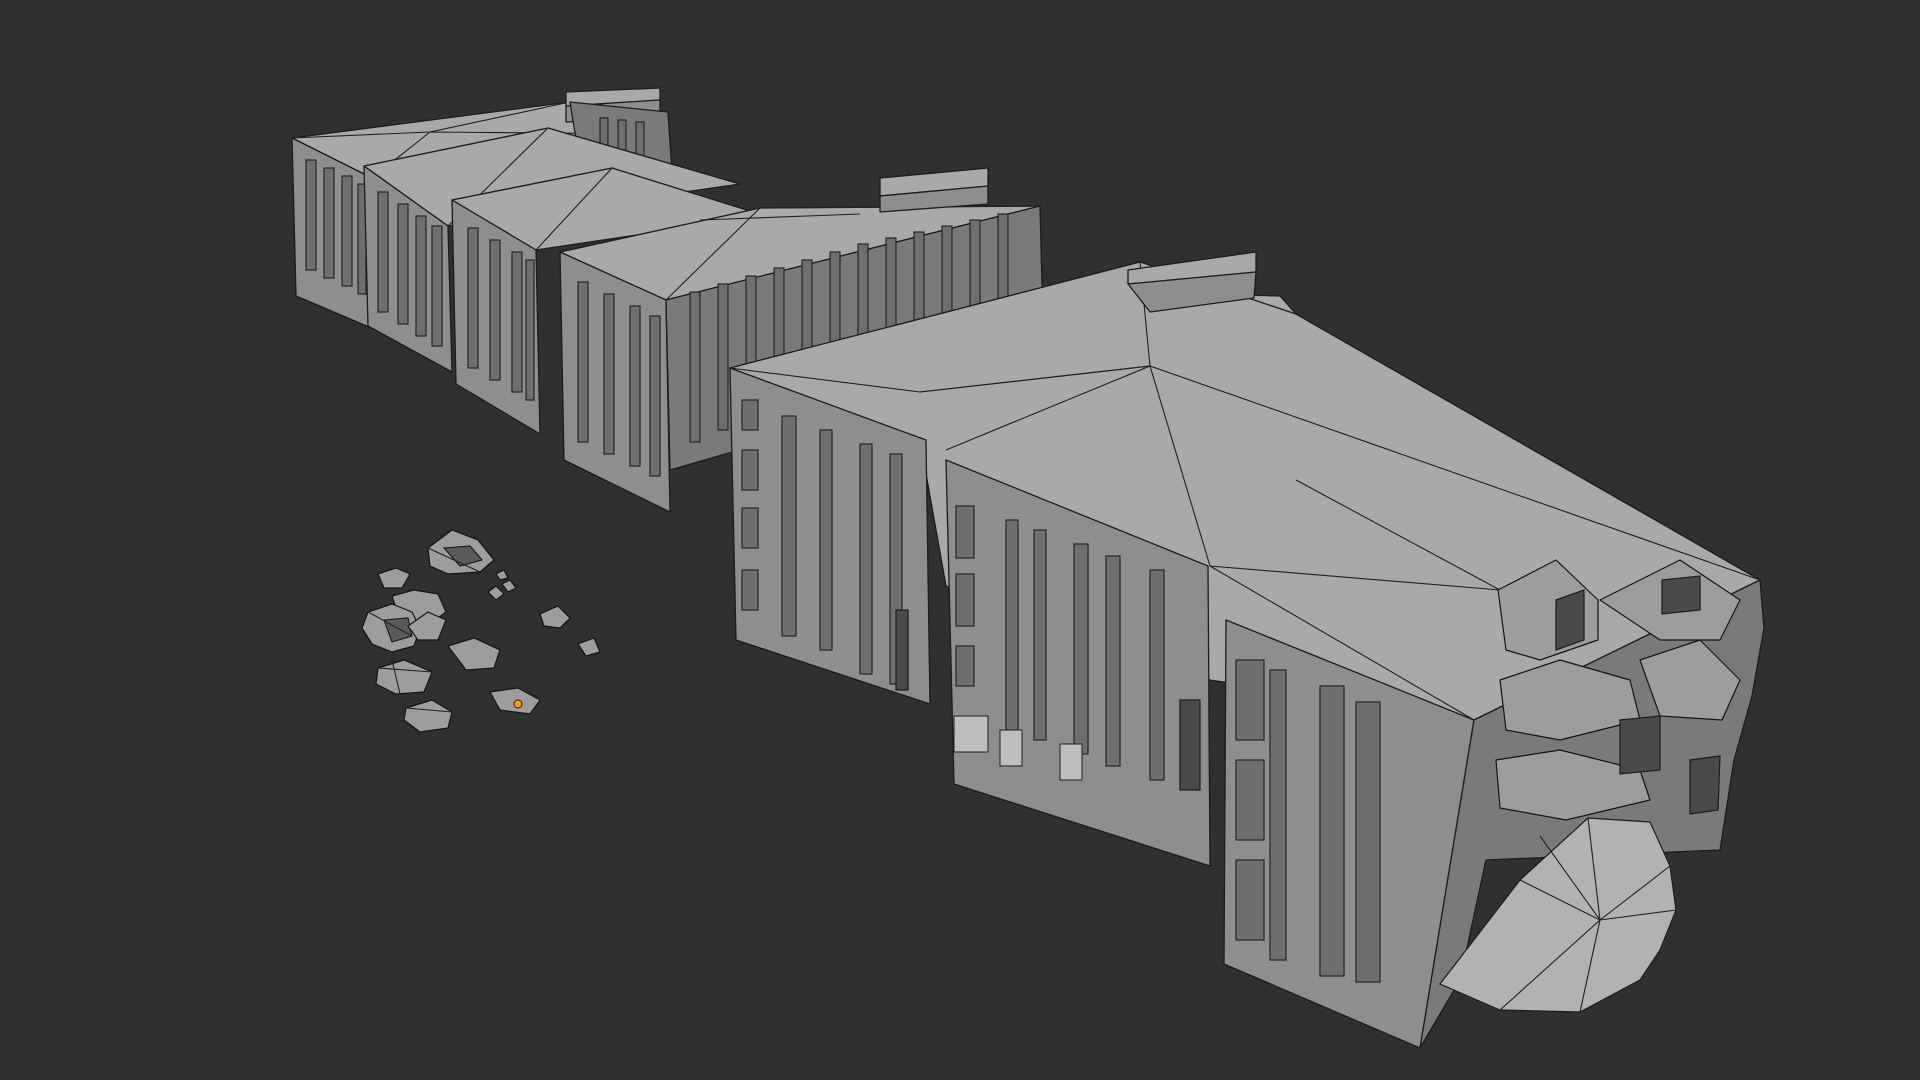  Describe the element at coordinates (481, 631) in the screenshot. I see `debris-cluster` at that location.